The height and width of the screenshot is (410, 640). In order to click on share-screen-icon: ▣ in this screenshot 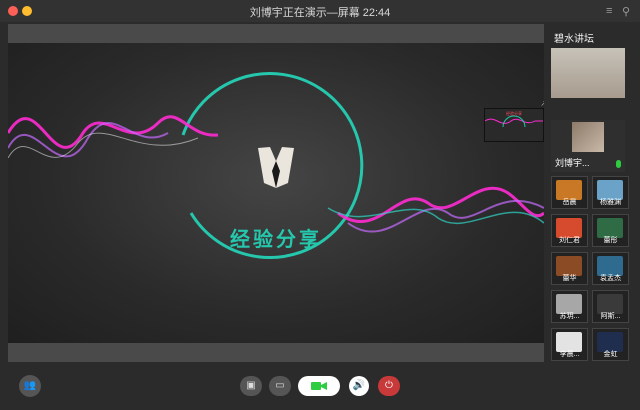, I will do `click(251, 385)`.